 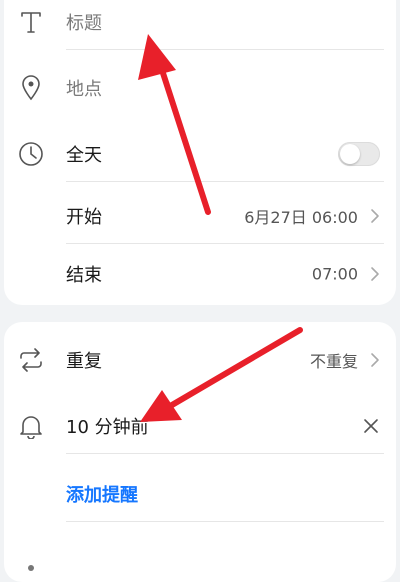 I want to click on start-label: 开始, so click(x=84, y=217).